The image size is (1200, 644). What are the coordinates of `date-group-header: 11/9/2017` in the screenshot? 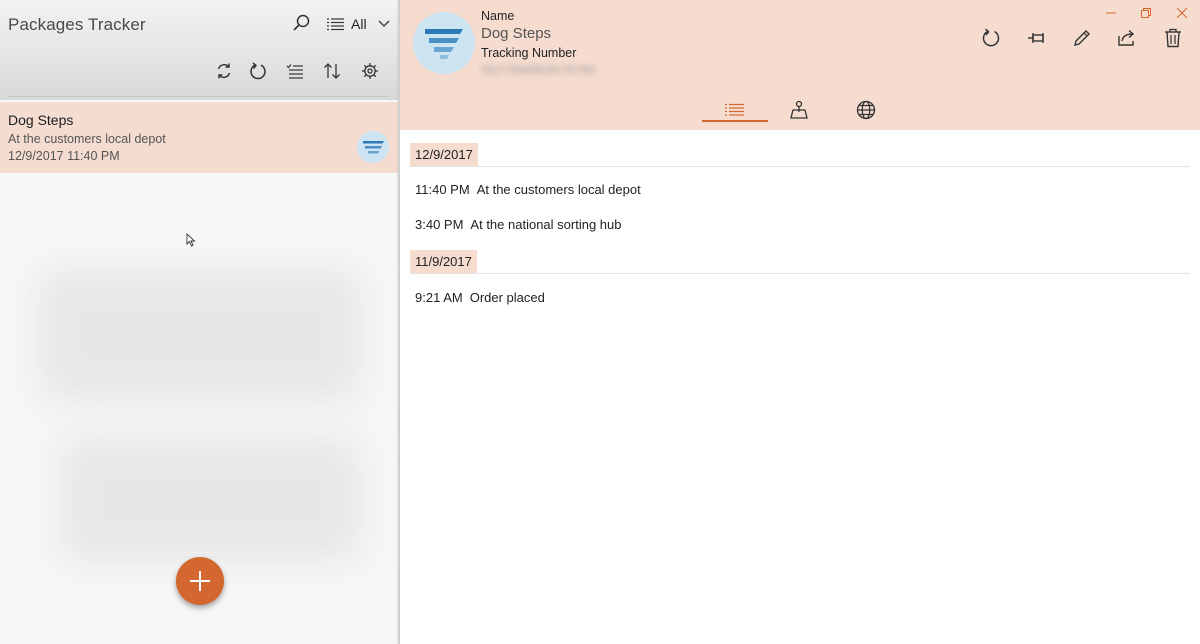 It's located at (443, 262).